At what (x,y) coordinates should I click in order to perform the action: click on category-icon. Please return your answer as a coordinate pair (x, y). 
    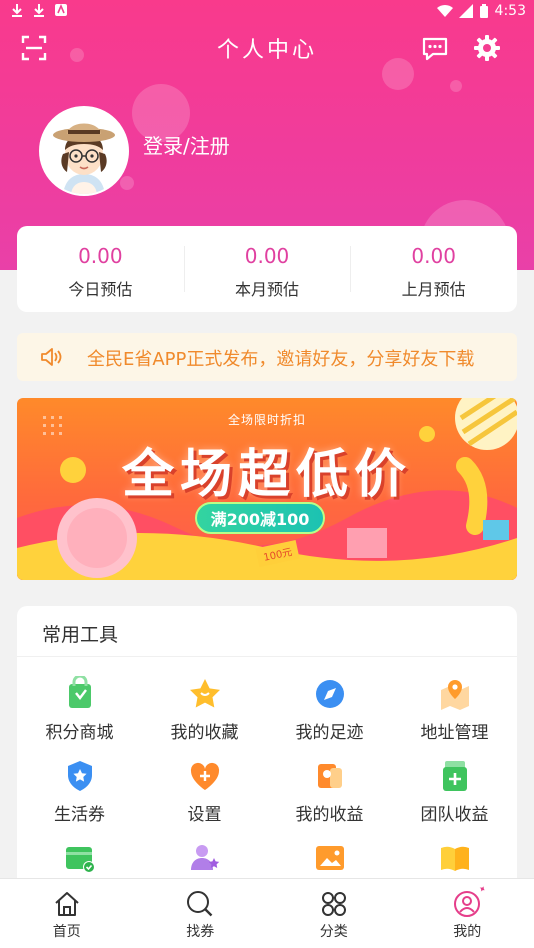
    Looking at the image, I should click on (333, 904).